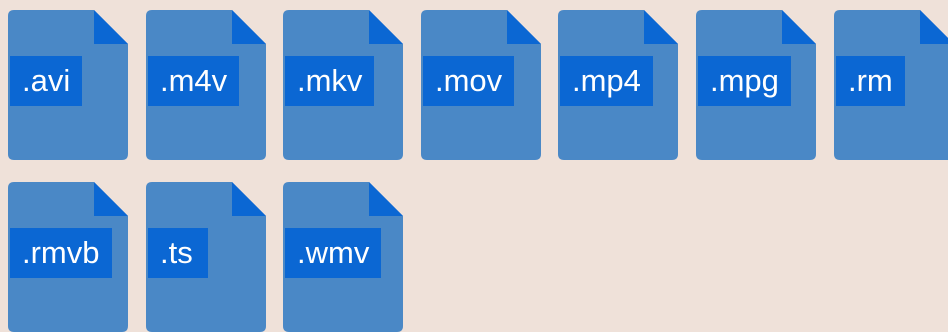 Image resolution: width=948 pixels, height=332 pixels. I want to click on file-tile-mov: .mov, so click(481, 85).